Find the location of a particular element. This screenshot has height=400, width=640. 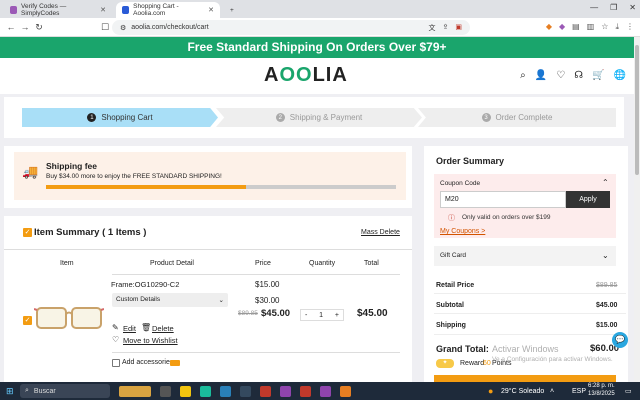

tab-shopping-cart: Shopping Cart - Aoolia.com ✕ is located at coordinates (168, 10).